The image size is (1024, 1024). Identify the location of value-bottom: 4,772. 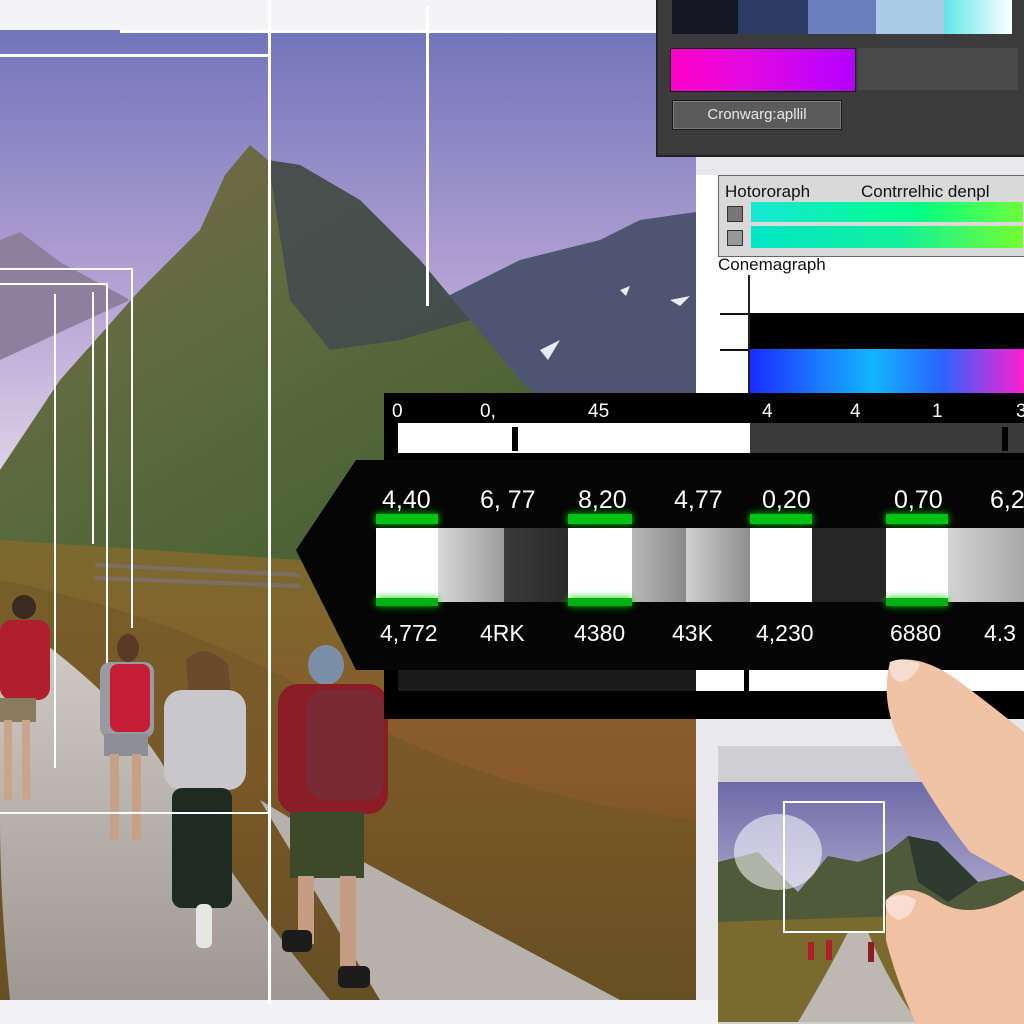
(409, 633).